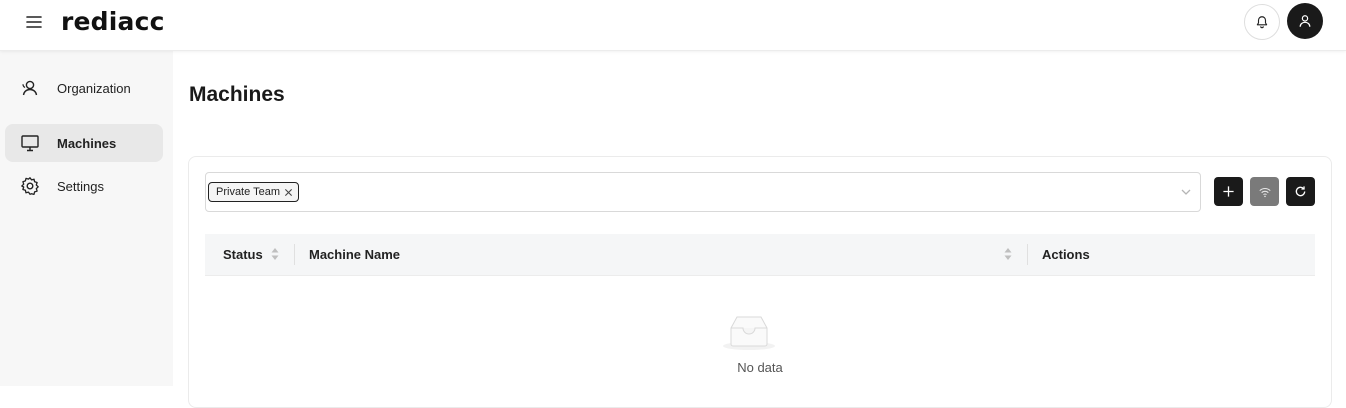 This screenshot has height=408, width=1346. What do you see at coordinates (248, 192) in the screenshot?
I see `team-tag-label: Private Team` at bounding box center [248, 192].